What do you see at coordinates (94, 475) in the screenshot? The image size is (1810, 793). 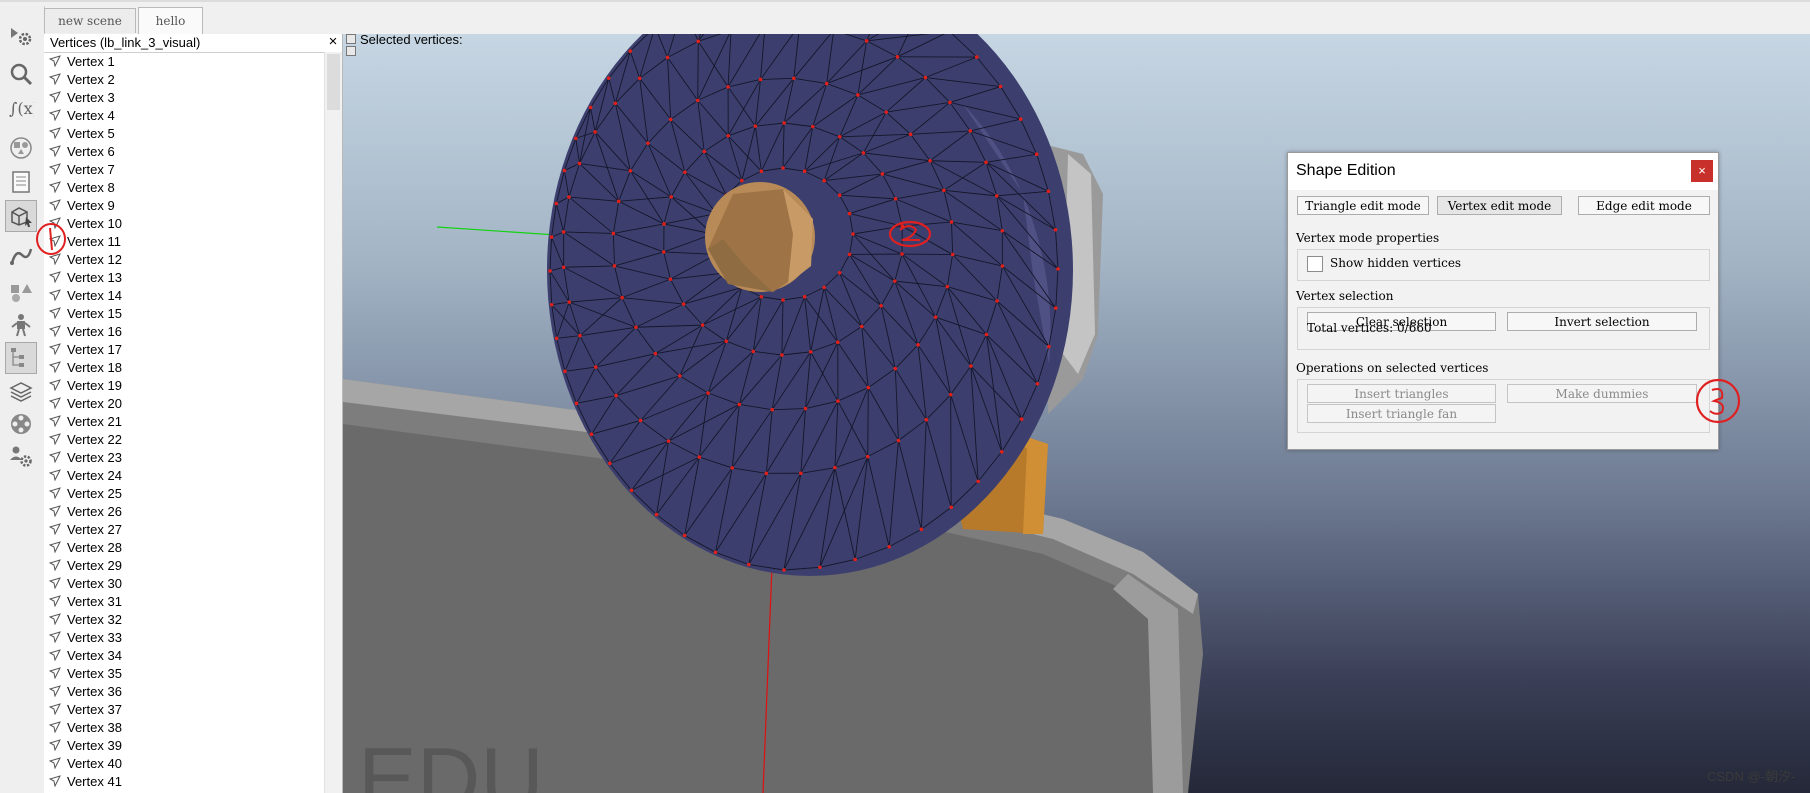 I see `list-item-label: Vertex 24` at bounding box center [94, 475].